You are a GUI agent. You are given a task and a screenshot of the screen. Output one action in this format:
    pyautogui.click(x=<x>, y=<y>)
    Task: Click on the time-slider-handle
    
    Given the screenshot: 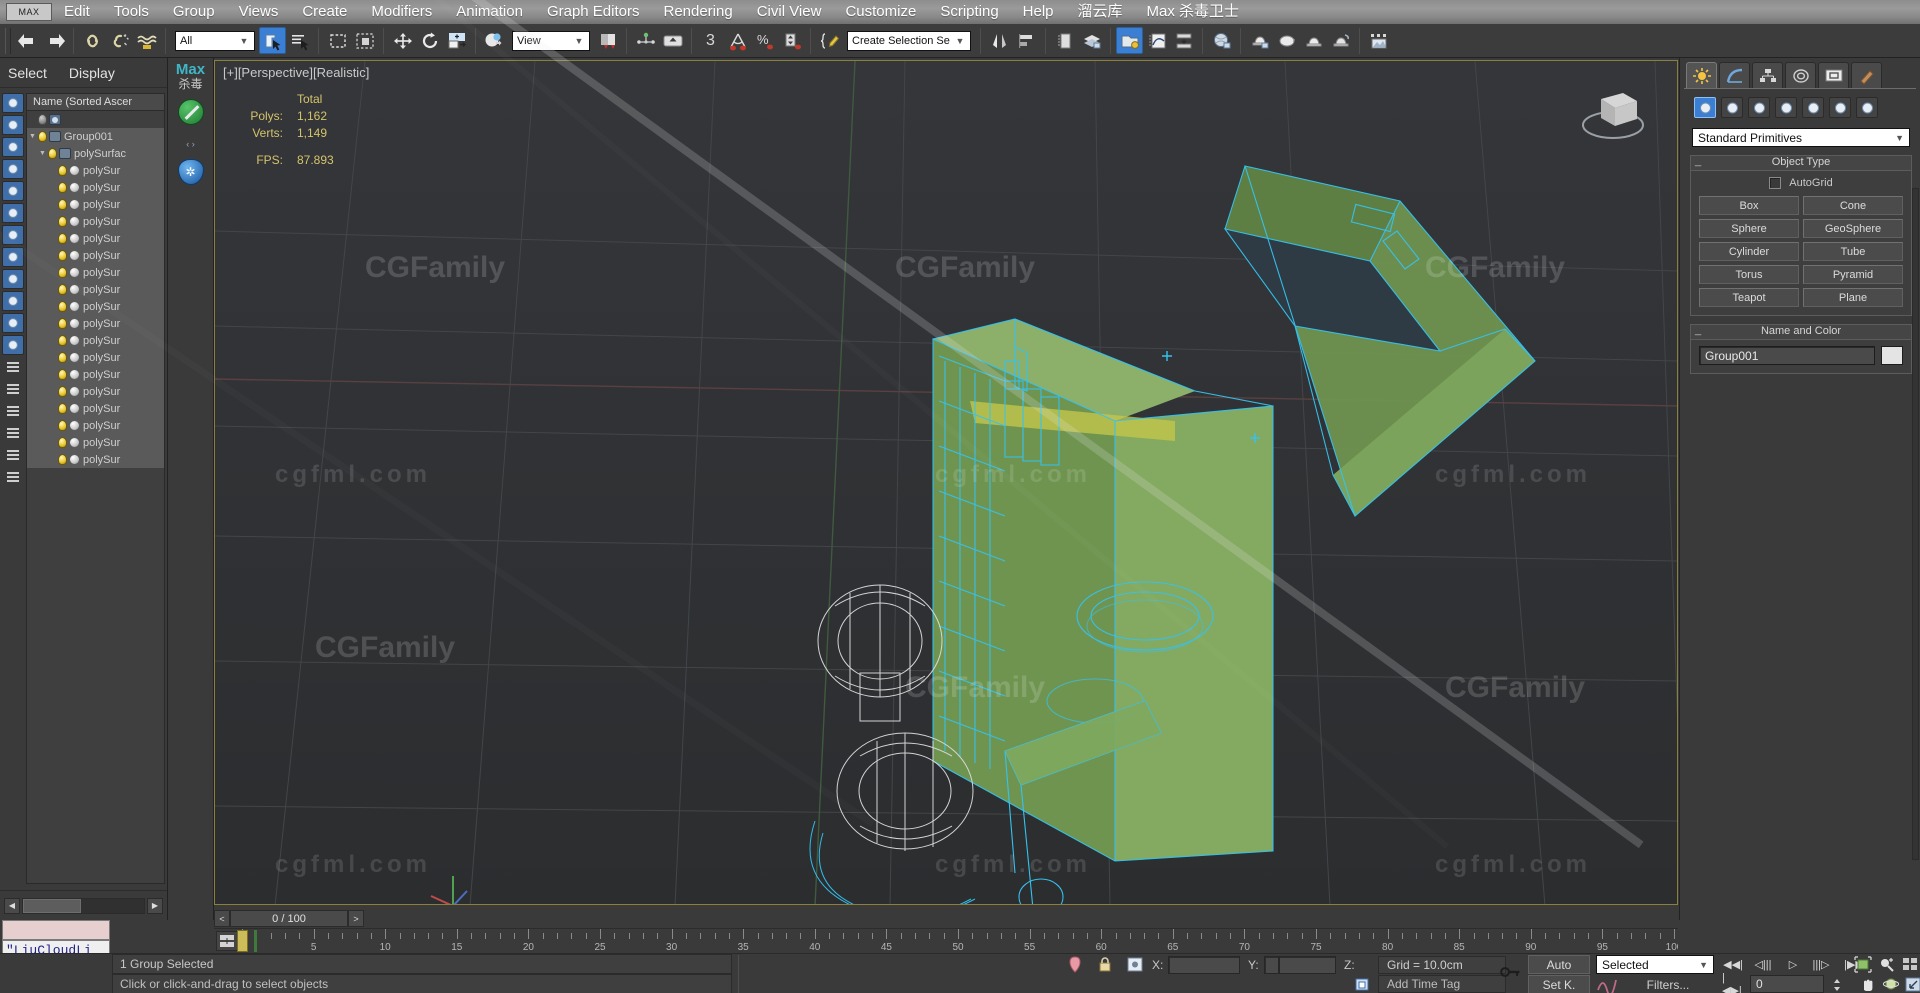 What is the action you would take?
    pyautogui.click(x=242, y=941)
    